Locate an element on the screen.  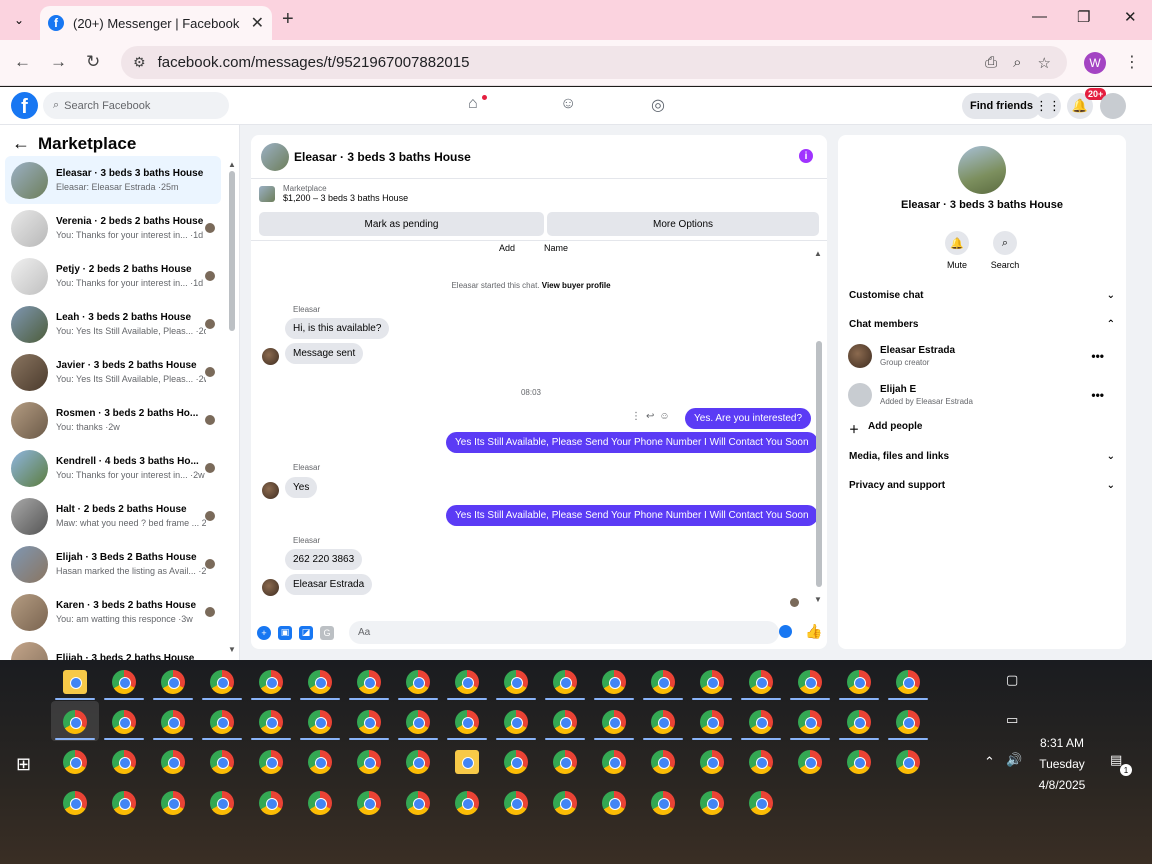
incoming-message: Eleasar Estrada is located at coordinates (329, 584).